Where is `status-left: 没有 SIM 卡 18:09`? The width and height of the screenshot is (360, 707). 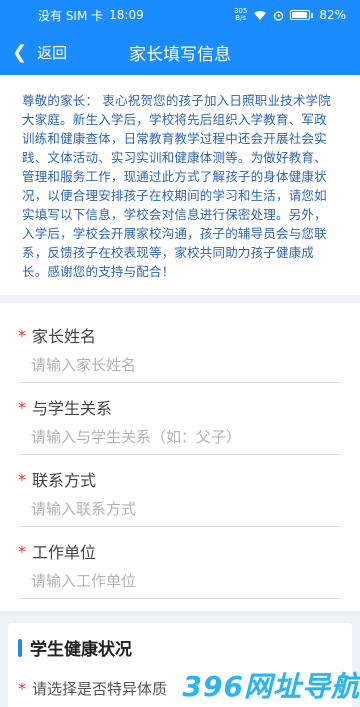 status-left: 没有 SIM 卡 18:09 is located at coordinates (91, 15).